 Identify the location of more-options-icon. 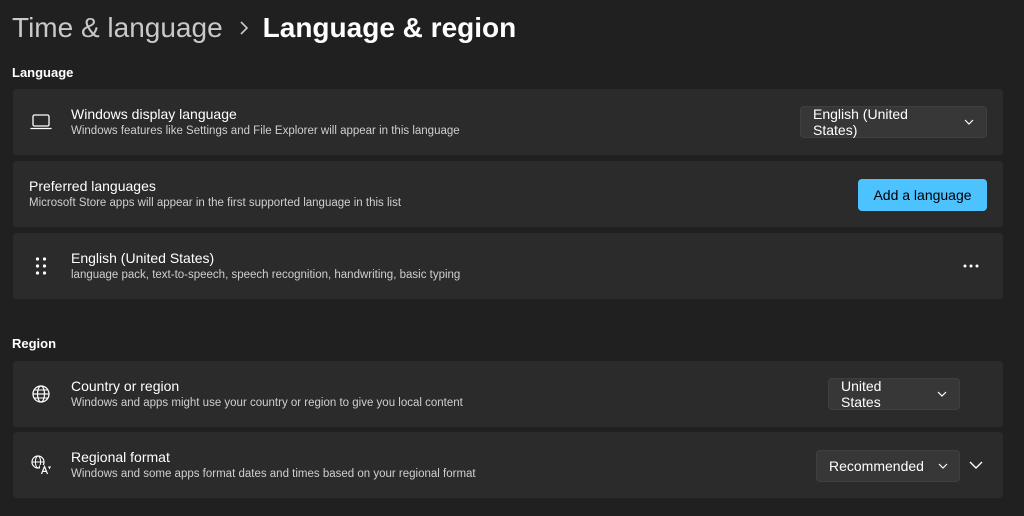
(971, 266).